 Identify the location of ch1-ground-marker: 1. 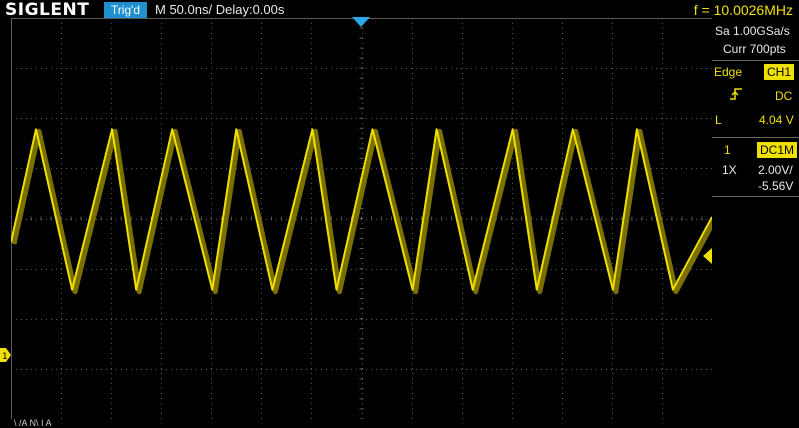
(5, 355).